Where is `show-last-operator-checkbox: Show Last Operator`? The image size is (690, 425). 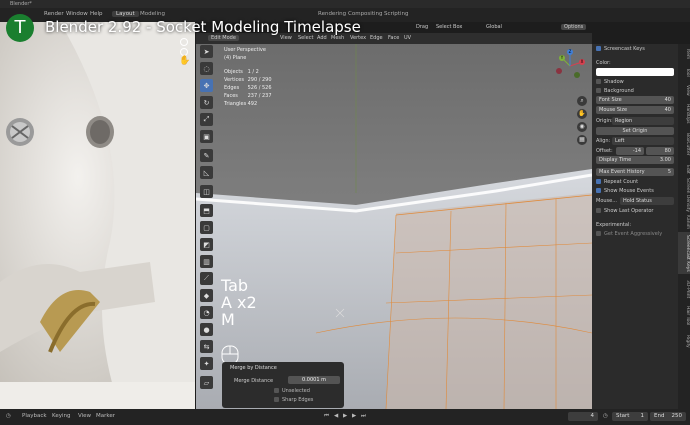 show-last-operator-checkbox: Show Last Operator is located at coordinates (624, 211).